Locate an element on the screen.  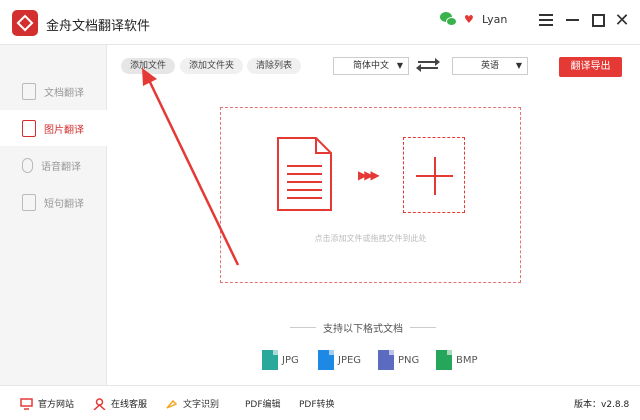
sidebar-item-voice-translate: 语音翻译 is located at coordinates (53, 165).